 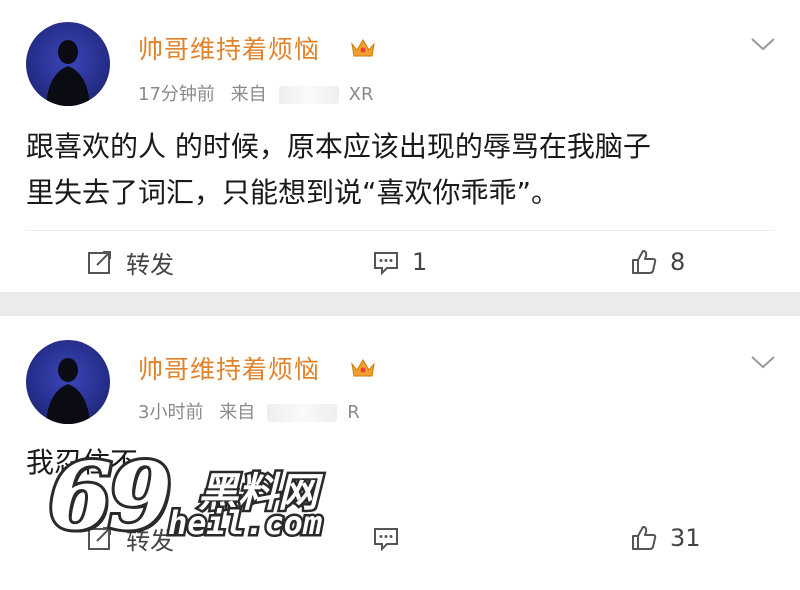 I want to click on post-time: 17分钟前, so click(x=176, y=94).